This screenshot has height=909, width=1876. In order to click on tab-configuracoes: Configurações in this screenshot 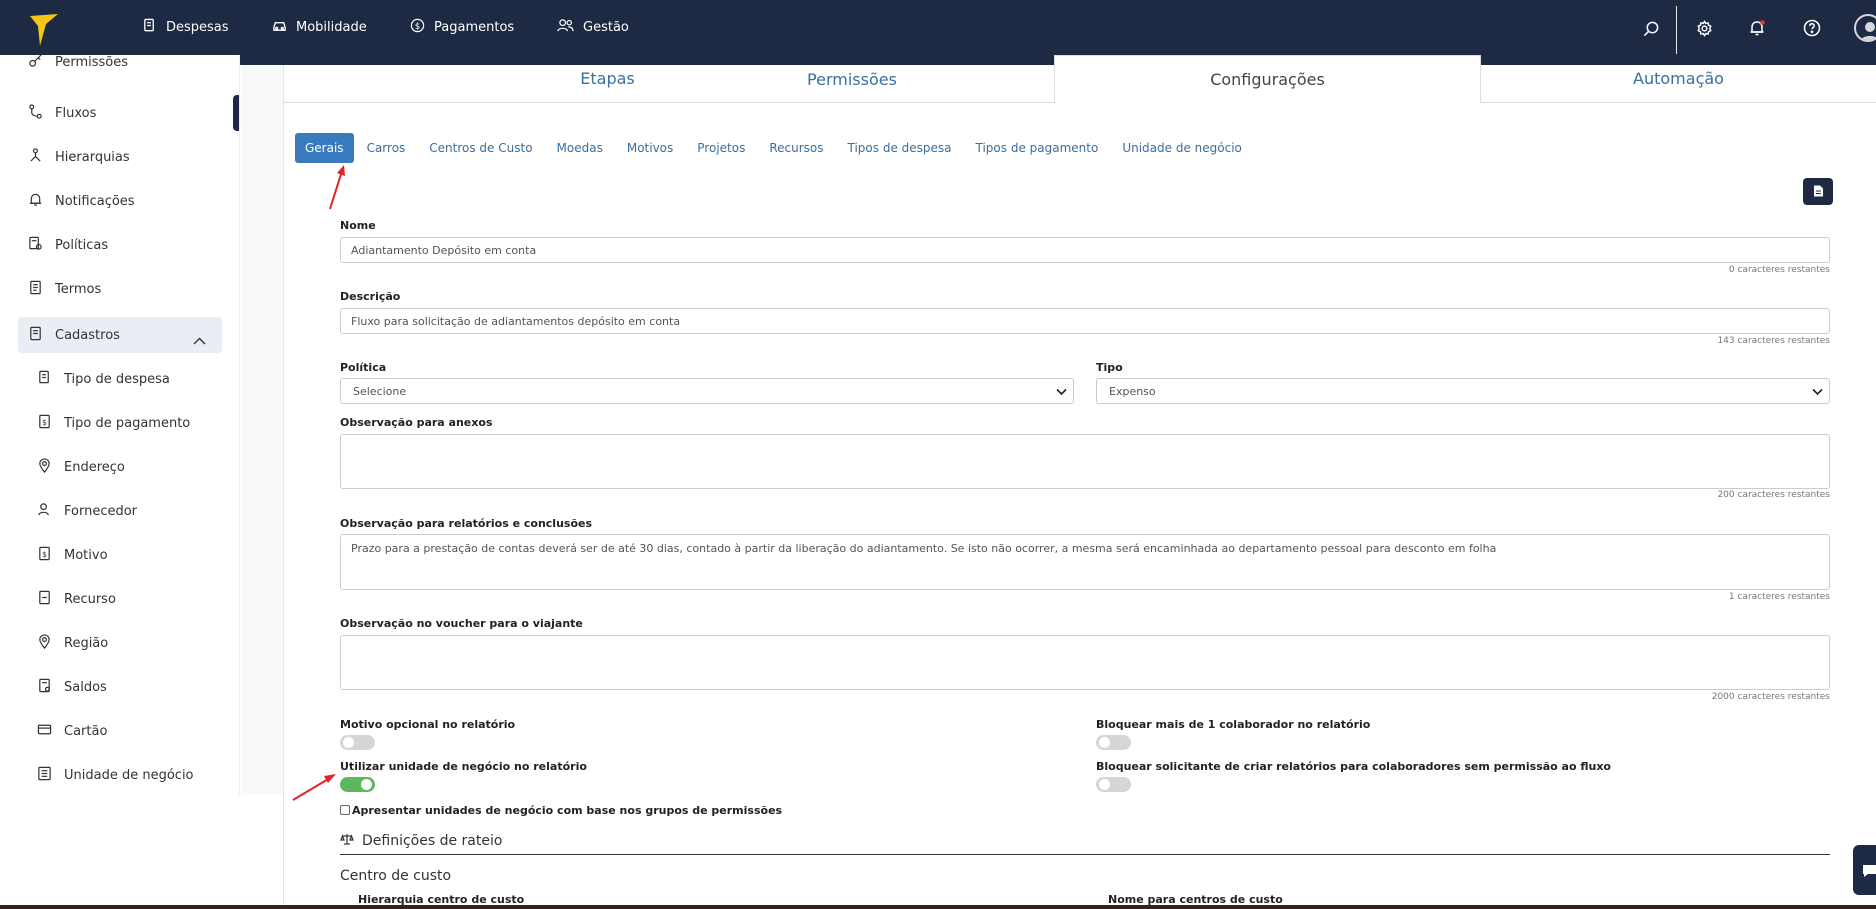, I will do `click(1267, 79)`.